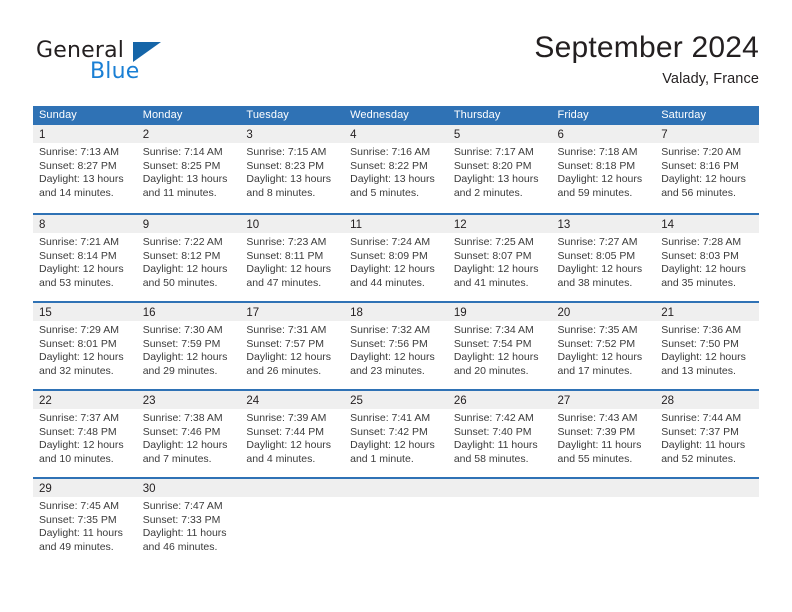 The height and width of the screenshot is (612, 792). Describe the element at coordinates (492, 165) in the screenshot. I see `sunset-text: Sunset: 8:20 PM` at that location.